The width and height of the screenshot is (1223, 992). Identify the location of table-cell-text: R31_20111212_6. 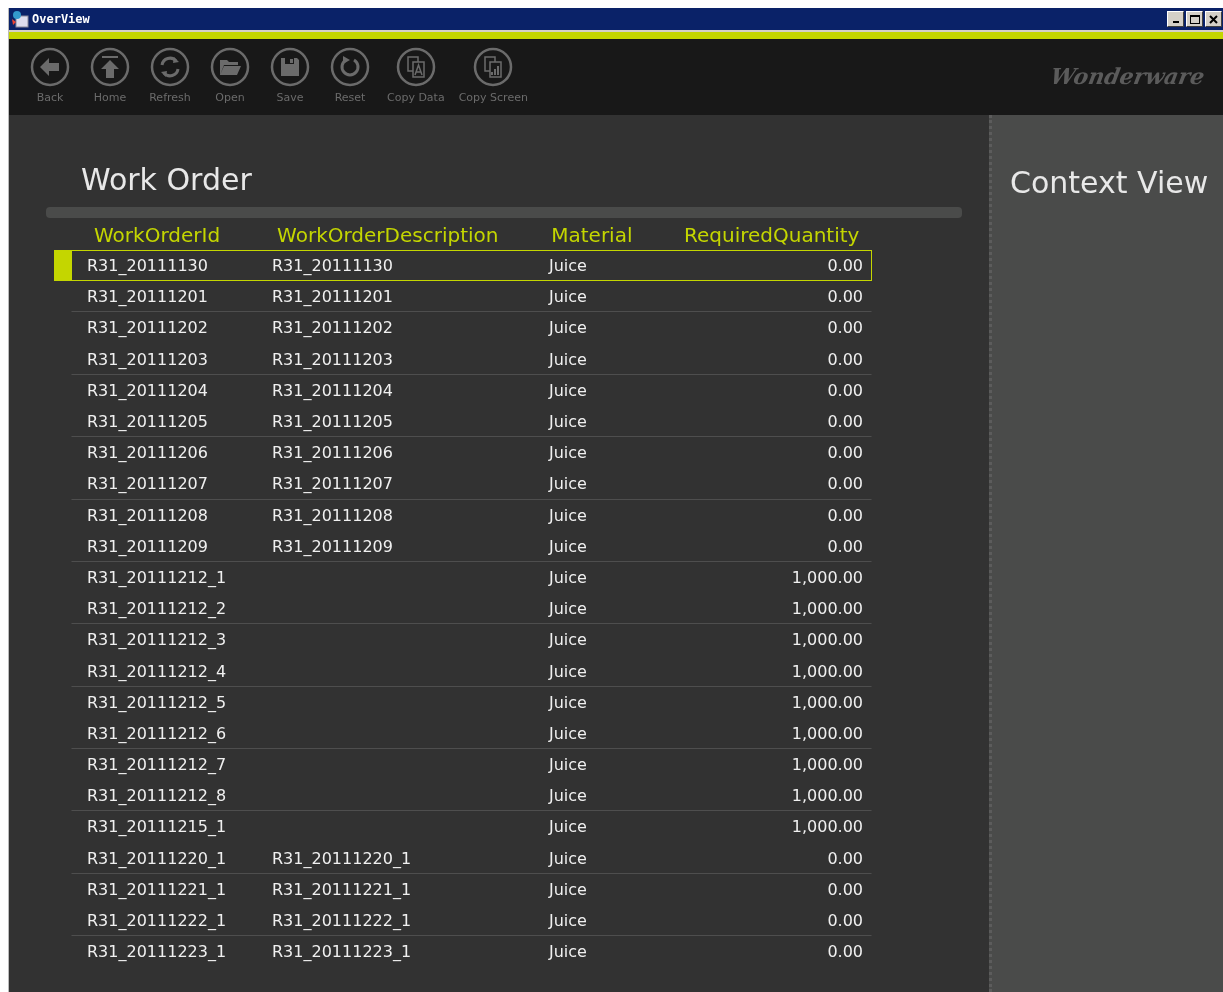
(157, 733).